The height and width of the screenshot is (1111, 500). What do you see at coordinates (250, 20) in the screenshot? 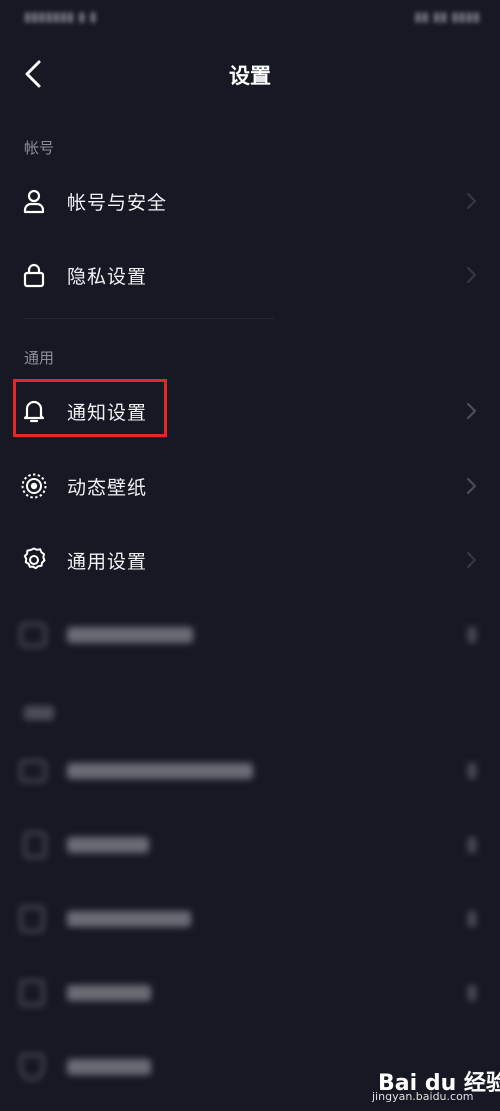
I see `status-bar: ▮▮▮▮▮▮▮ ▮ ▮ ▮▮ ▮▮ ▮▮▮▮` at bounding box center [250, 20].